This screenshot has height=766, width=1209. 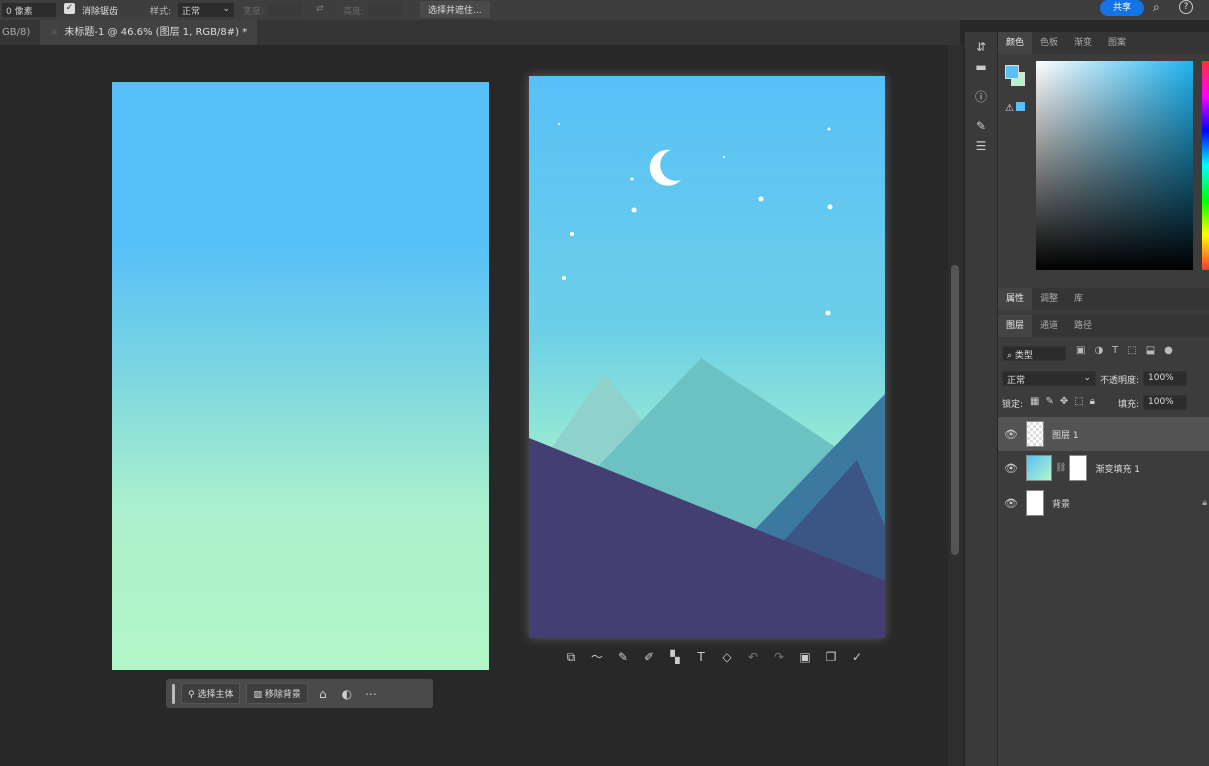 I want to click on search-icon: ⌕, so click(x=1156, y=7).